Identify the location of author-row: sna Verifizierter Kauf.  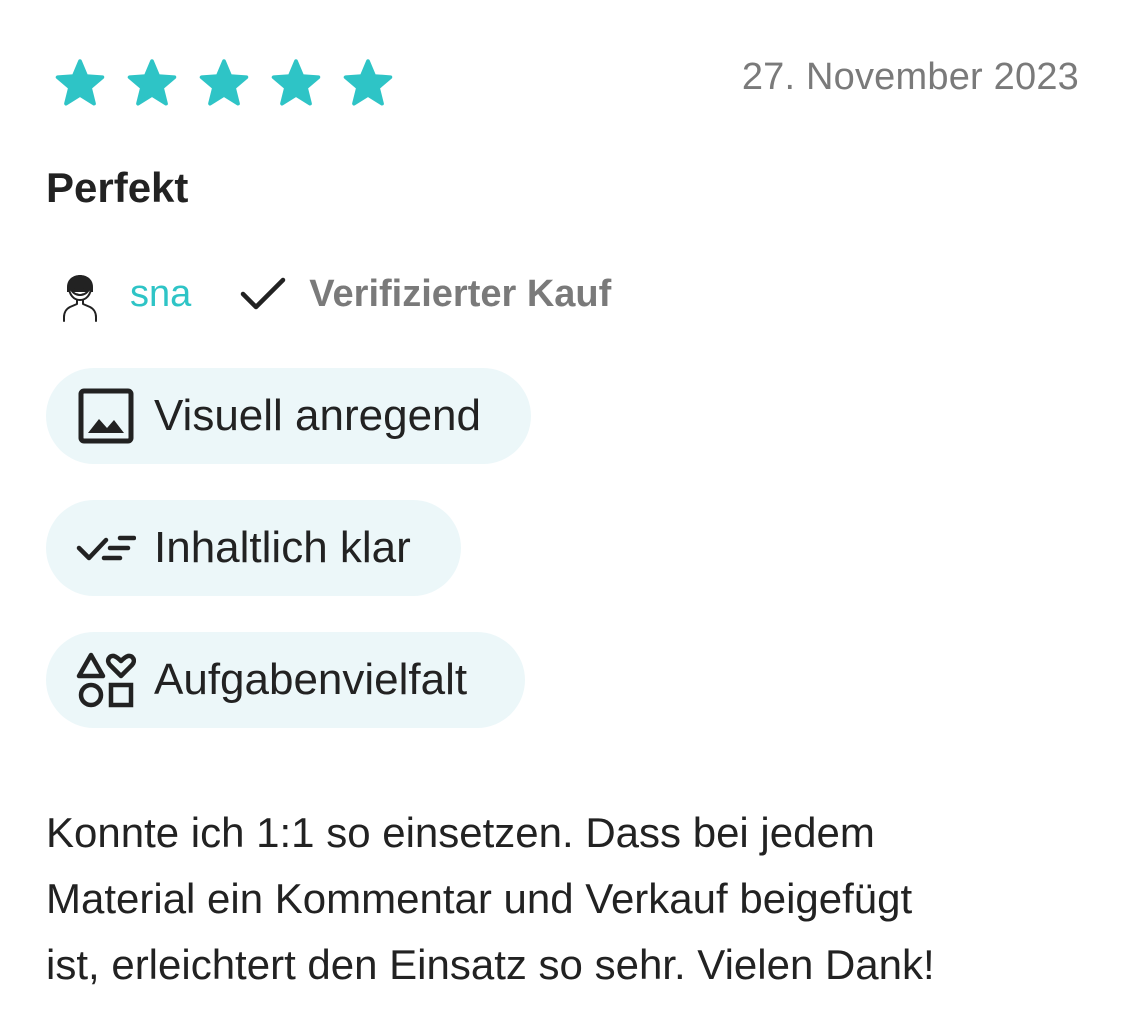
(335, 294).